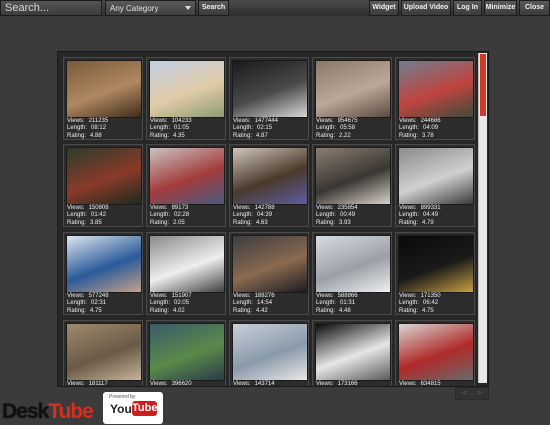 The image size is (550, 425). What do you see at coordinates (426, 8) in the screenshot?
I see `upload-video-button: Upload Video` at bounding box center [426, 8].